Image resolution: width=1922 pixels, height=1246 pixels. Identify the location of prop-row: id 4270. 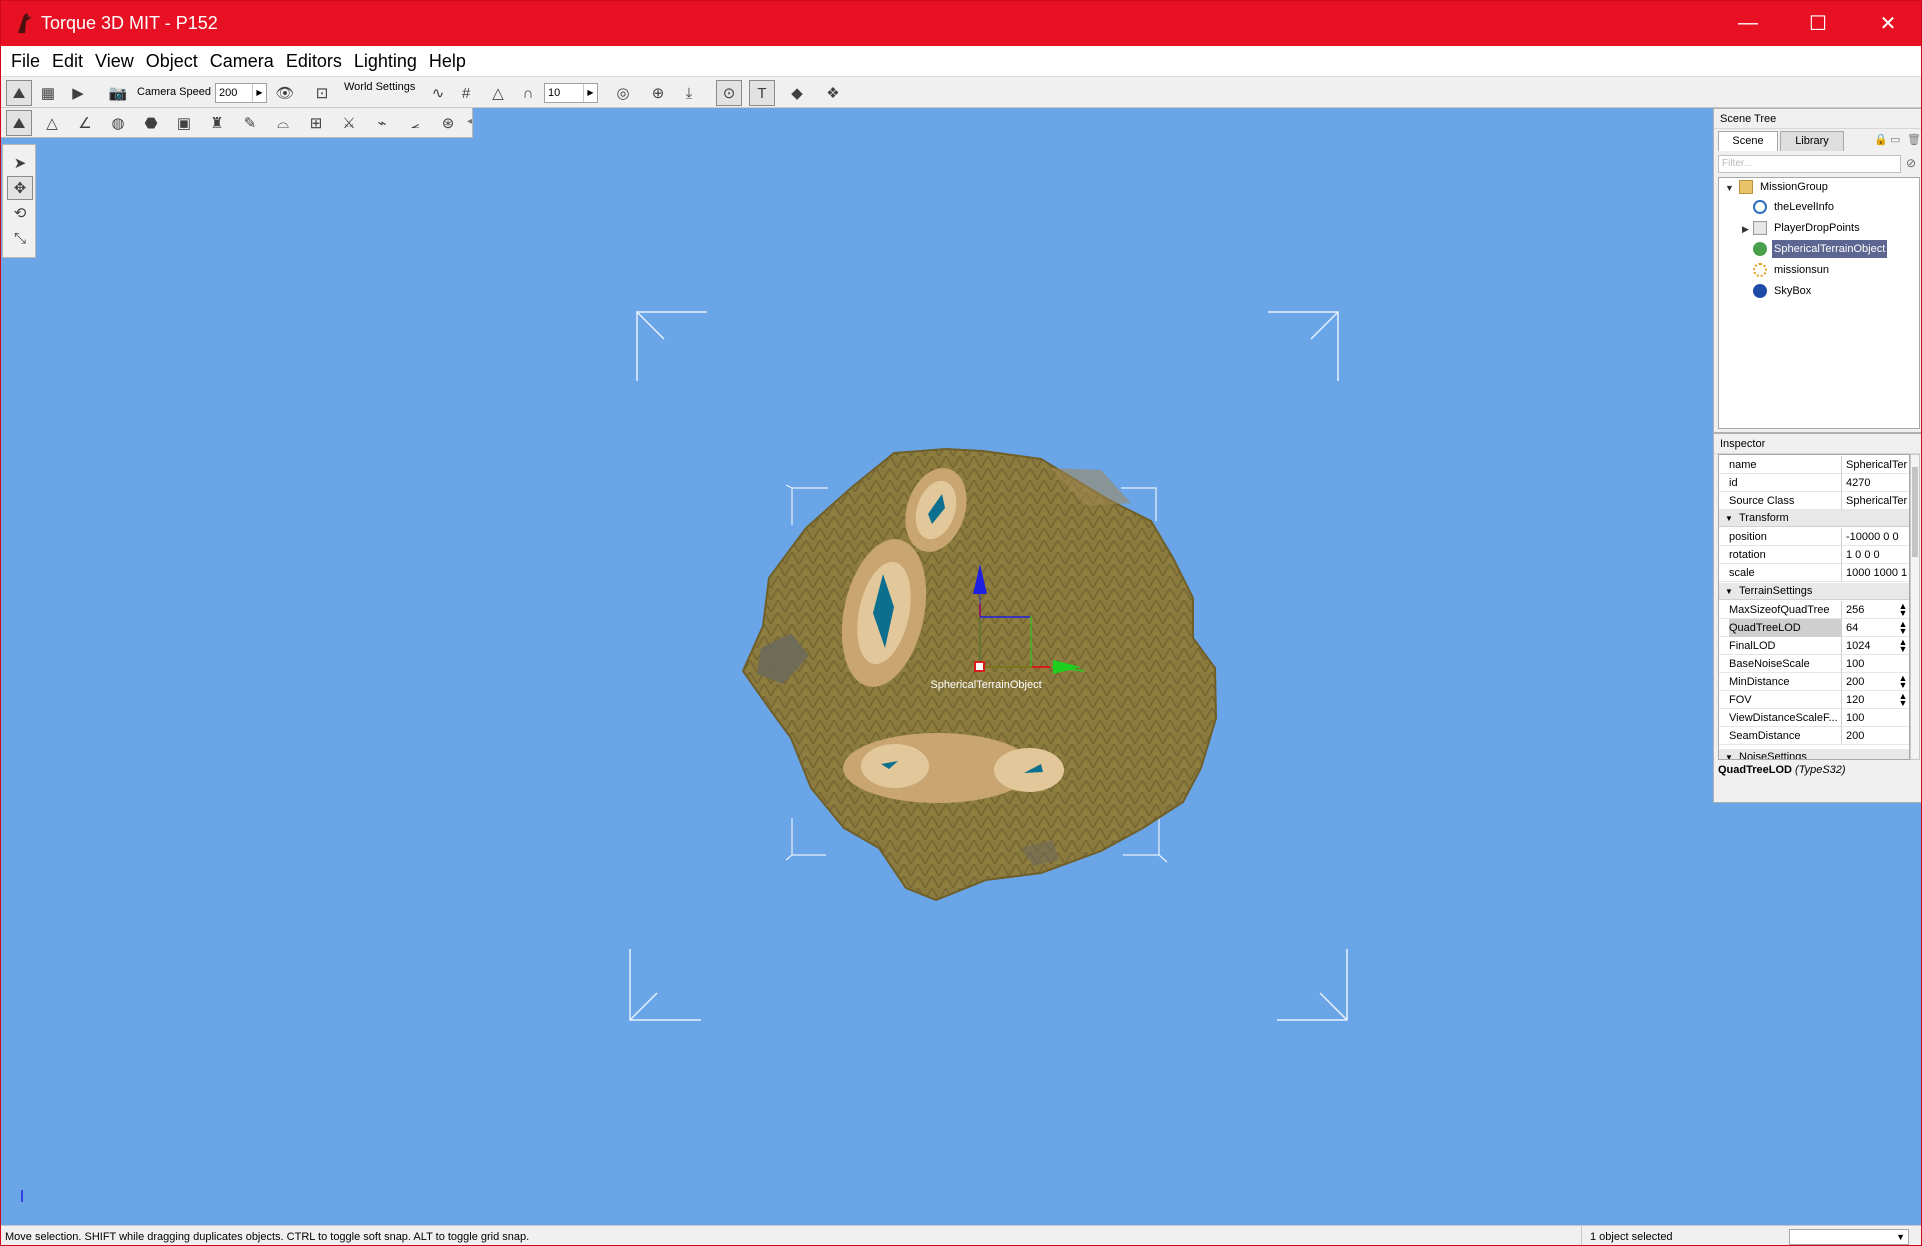
(1814, 483).